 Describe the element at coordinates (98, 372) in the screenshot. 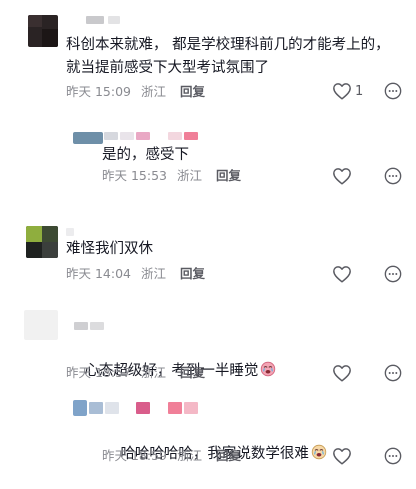

I see `comment-time: 昨天 18:57` at that location.